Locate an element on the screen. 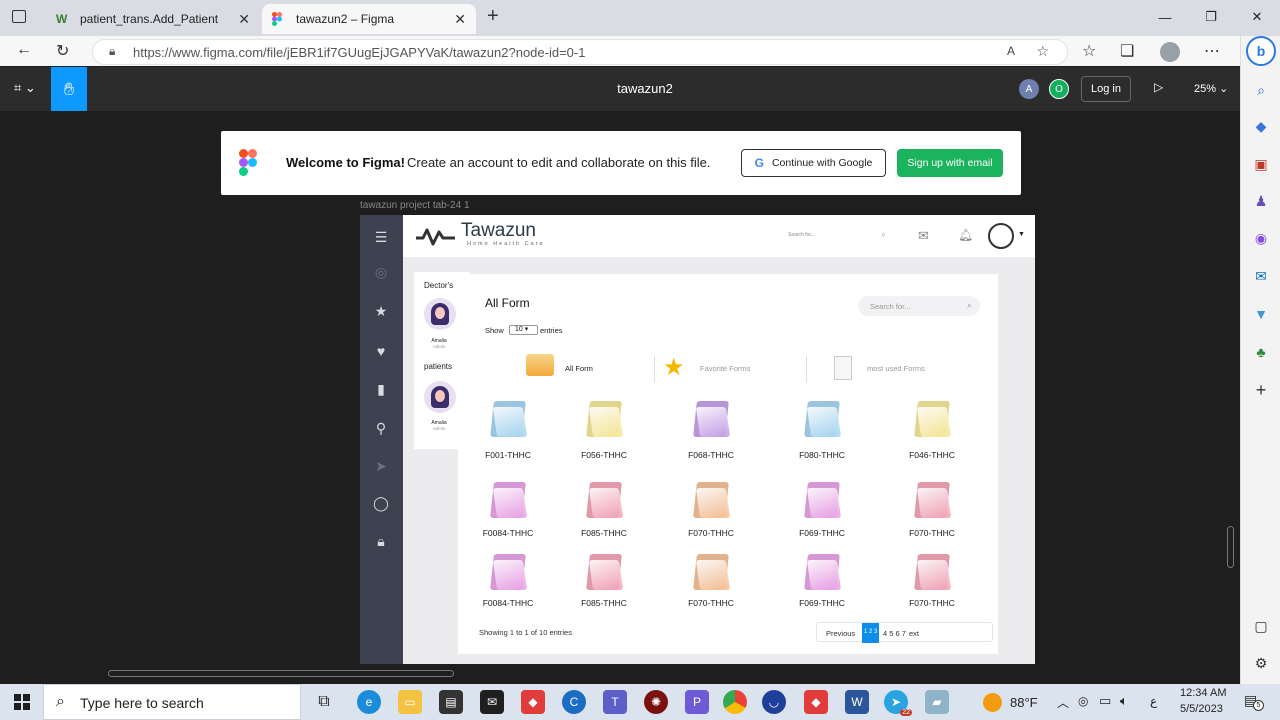  sidebar-toggle-icon: ▢ is located at coordinates (1261, 626).